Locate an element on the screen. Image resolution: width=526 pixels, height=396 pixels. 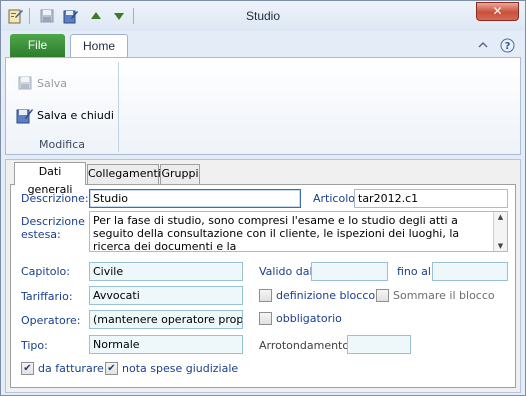
window-title: Studio is located at coordinates (263, 16).